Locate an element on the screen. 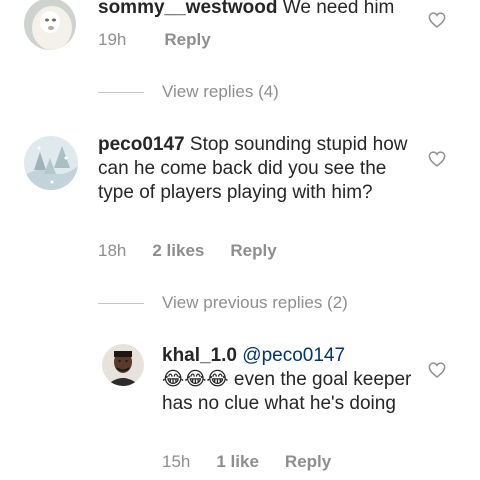 Image resolution: width=480 pixels, height=480 pixels. mention-link: @peco0147 is located at coordinates (293, 355).